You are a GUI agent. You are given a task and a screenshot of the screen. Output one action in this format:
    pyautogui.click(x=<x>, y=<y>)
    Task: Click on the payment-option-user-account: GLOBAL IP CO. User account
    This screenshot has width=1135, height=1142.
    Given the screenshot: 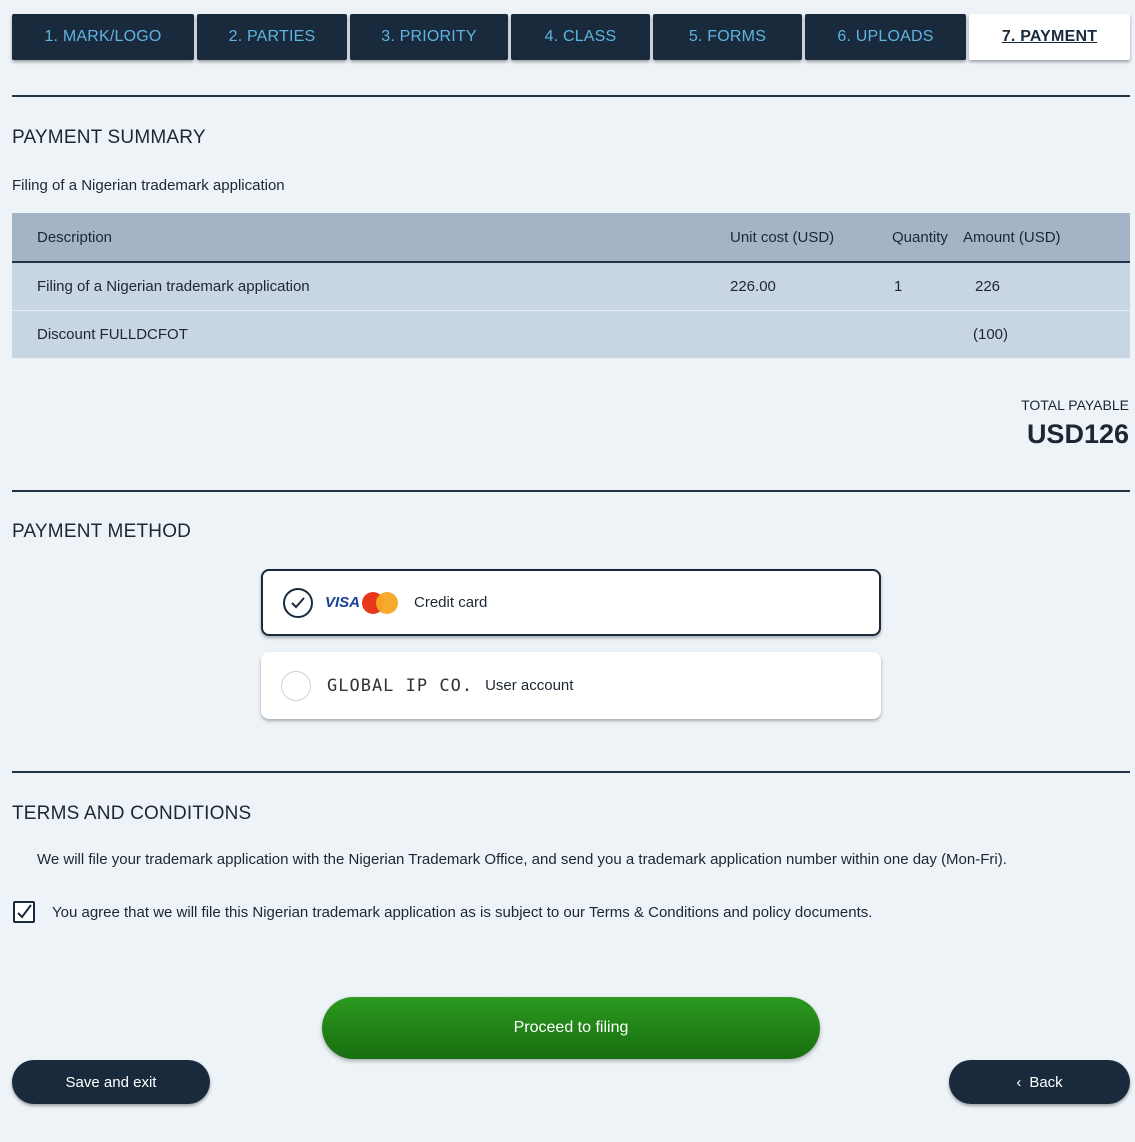 What is the action you would take?
    pyautogui.click(x=571, y=685)
    